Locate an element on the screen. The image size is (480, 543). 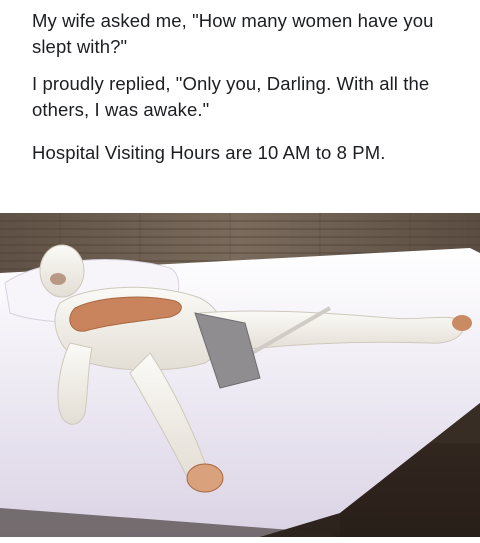
bottom-border is located at coordinates (240, 540).